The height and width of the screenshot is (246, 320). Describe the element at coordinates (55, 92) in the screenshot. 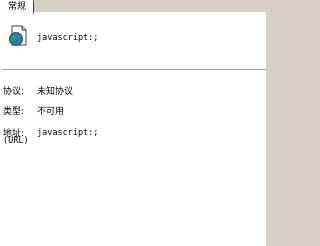

I see `protocol-value: 未知协议` at that location.